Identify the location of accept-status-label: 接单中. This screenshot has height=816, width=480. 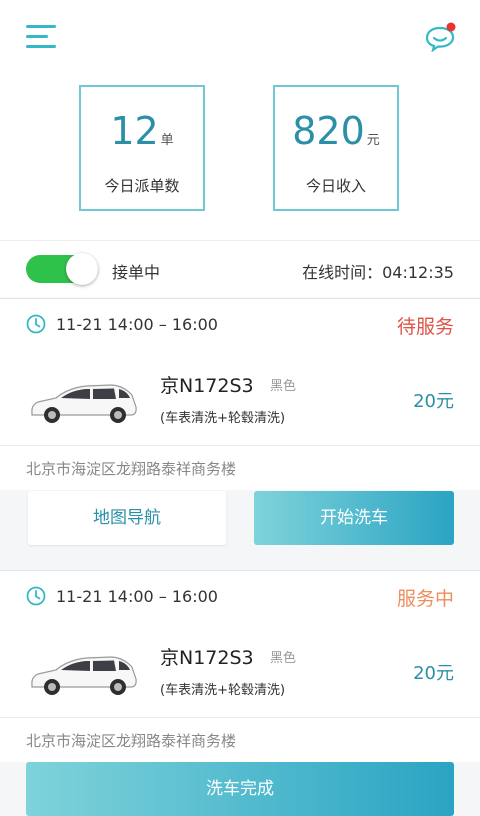
(136, 272).